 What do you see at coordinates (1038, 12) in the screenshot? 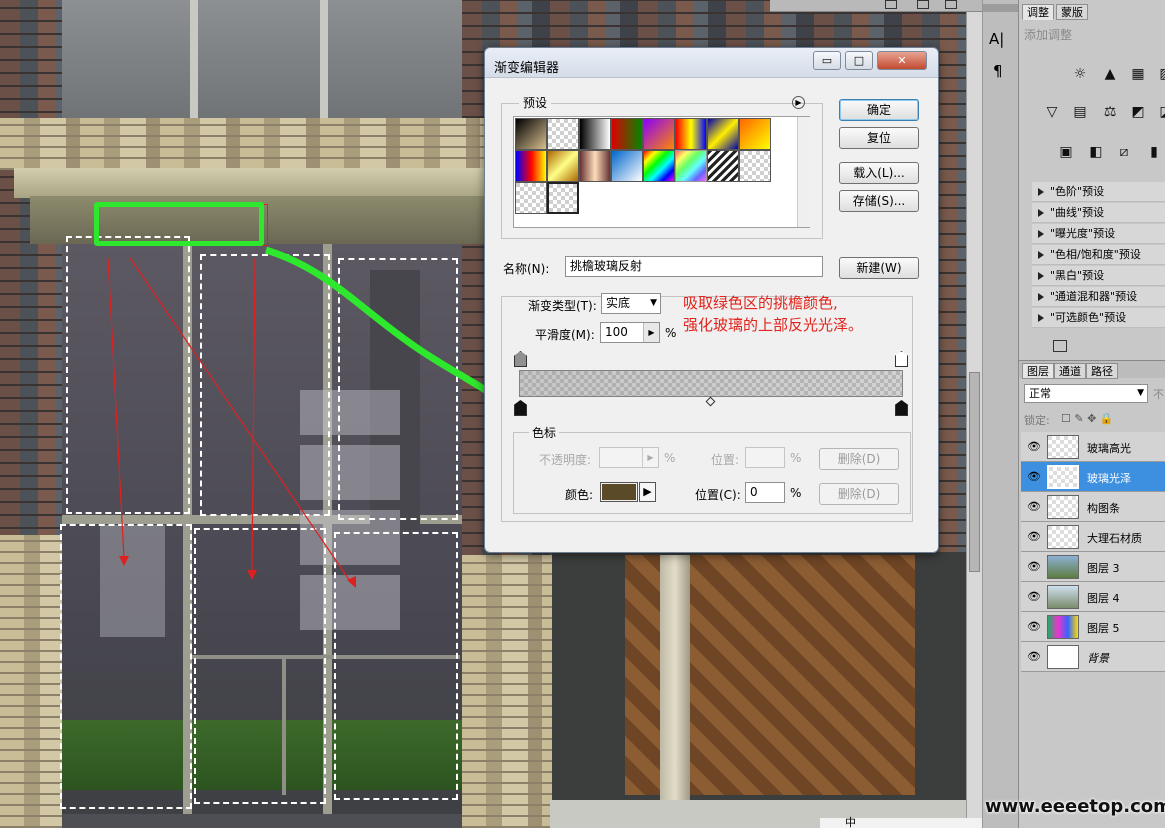
I see `tab-adjustments: 调整` at bounding box center [1038, 12].